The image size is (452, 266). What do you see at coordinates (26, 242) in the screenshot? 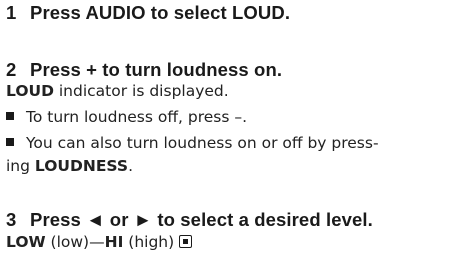
I see `low-keyword: LOW` at bounding box center [26, 242].